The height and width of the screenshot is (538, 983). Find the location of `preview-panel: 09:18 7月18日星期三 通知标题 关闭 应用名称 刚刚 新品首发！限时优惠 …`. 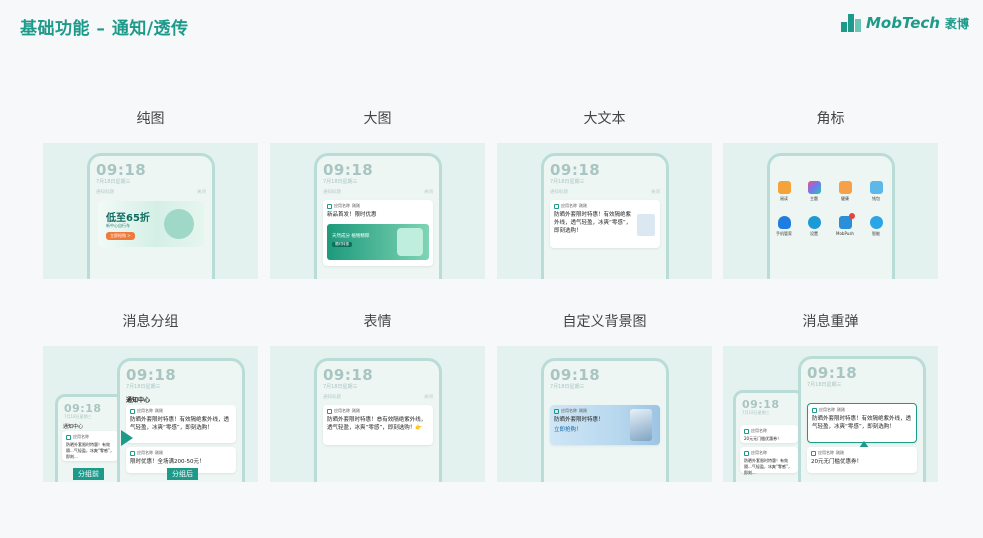

preview-panel: 09:18 7月18日星期三 通知标题 关闭 应用名称 刚刚 新品首发！限时优惠 … is located at coordinates (377, 211).